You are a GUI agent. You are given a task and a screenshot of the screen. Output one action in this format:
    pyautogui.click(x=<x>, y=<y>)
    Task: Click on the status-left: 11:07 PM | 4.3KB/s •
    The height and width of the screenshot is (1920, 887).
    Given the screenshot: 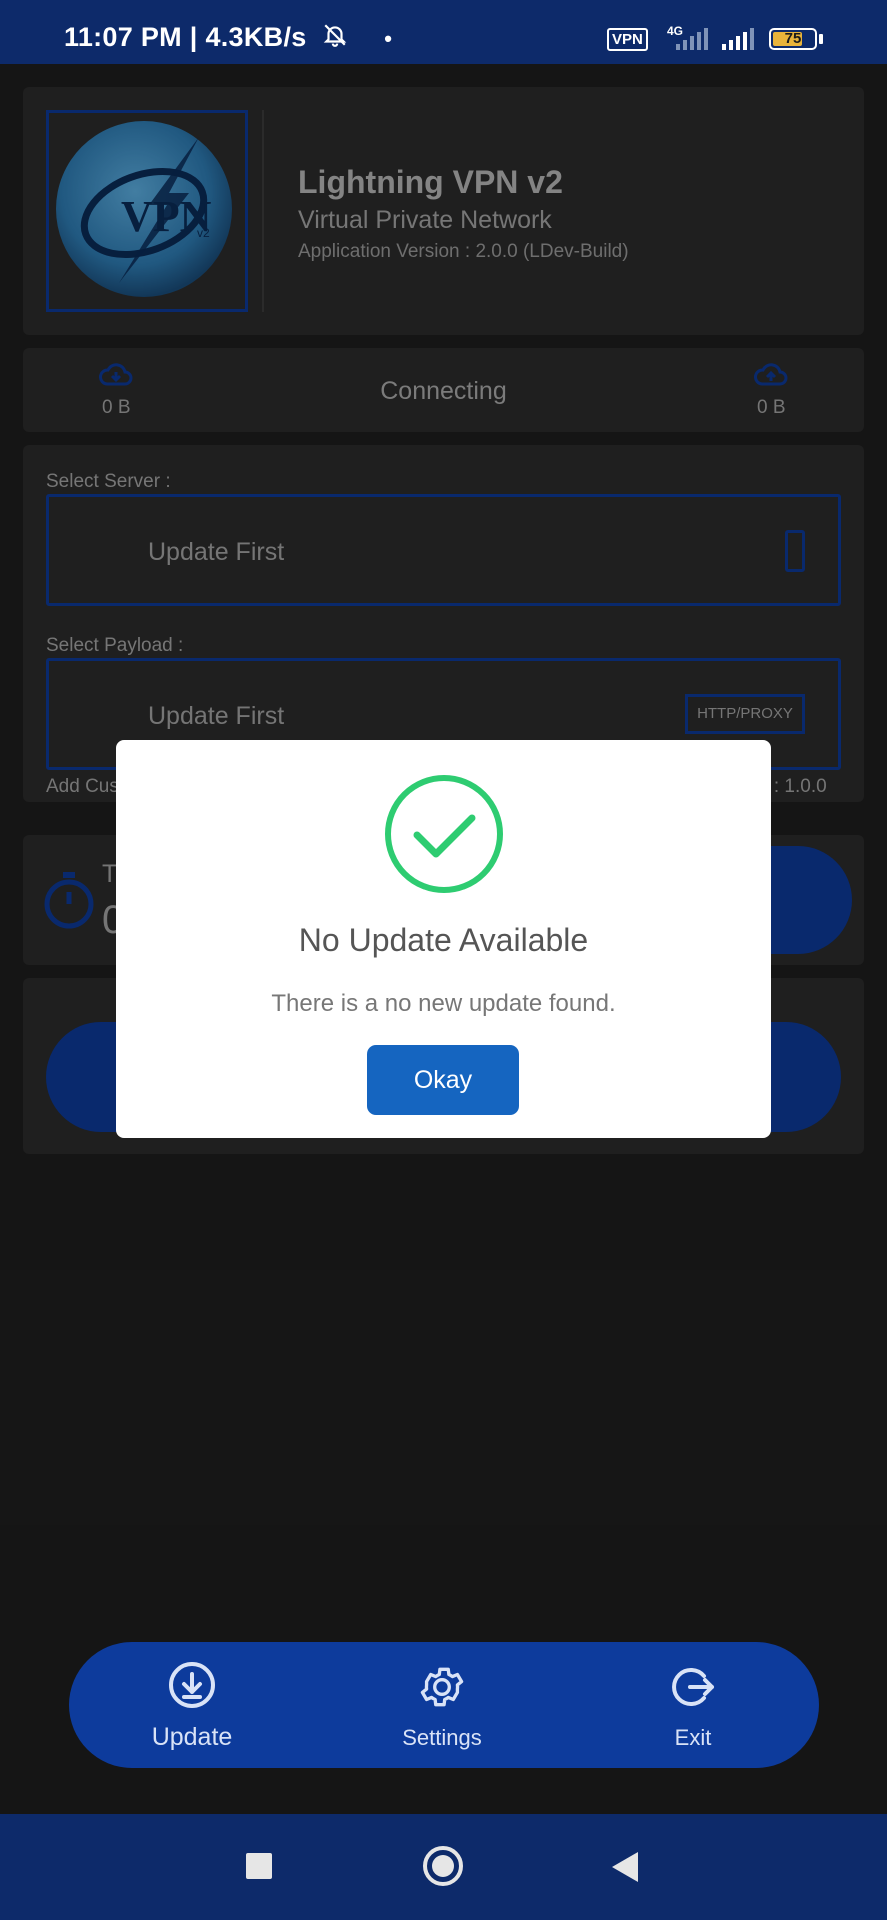 What is the action you would take?
    pyautogui.click(x=228, y=38)
    